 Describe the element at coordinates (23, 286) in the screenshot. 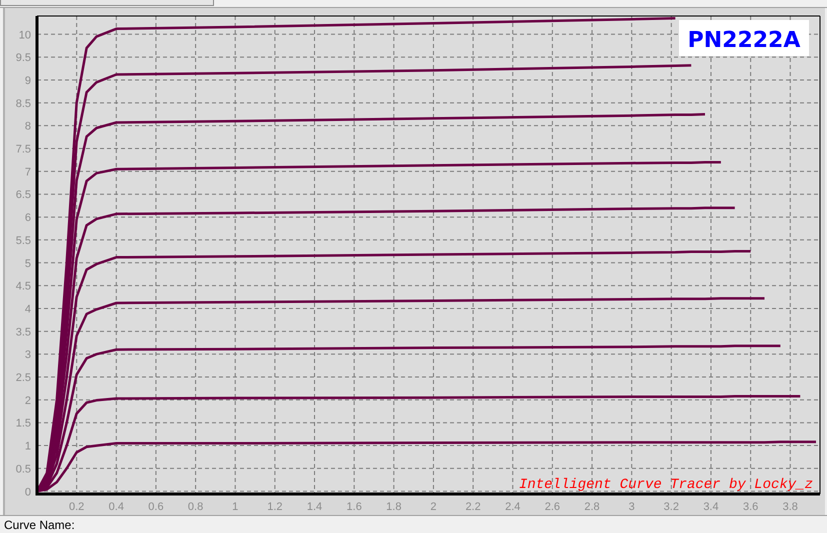

I see `y-tick-label: 4.5` at that location.